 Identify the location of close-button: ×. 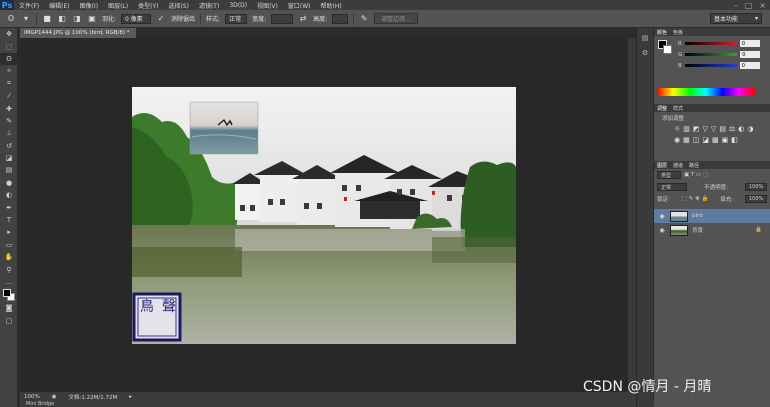
(762, 5).